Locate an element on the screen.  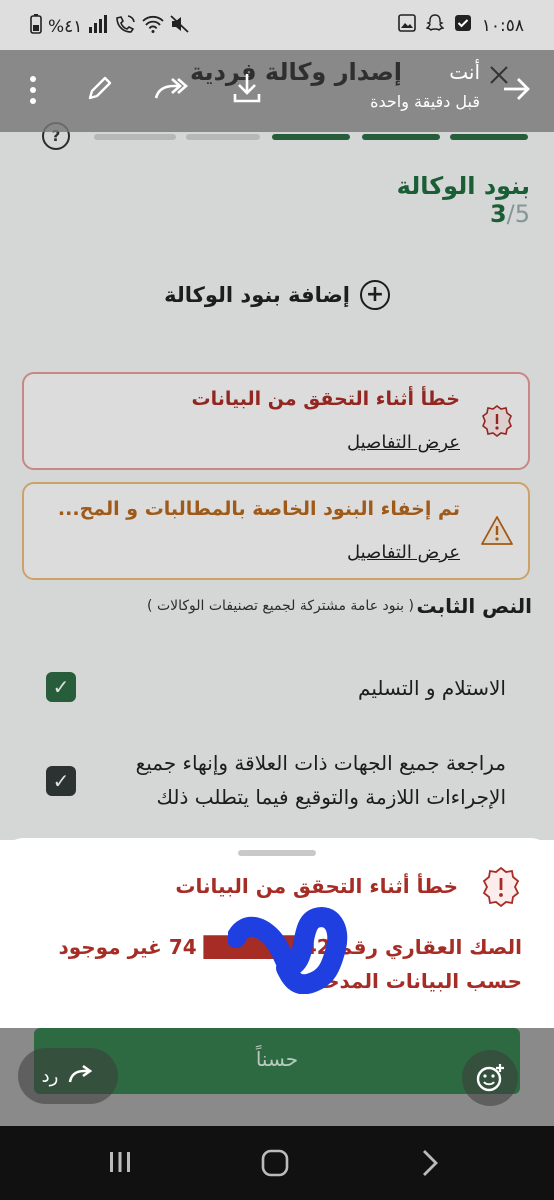
sender-name: أنت is located at coordinates (464, 72).